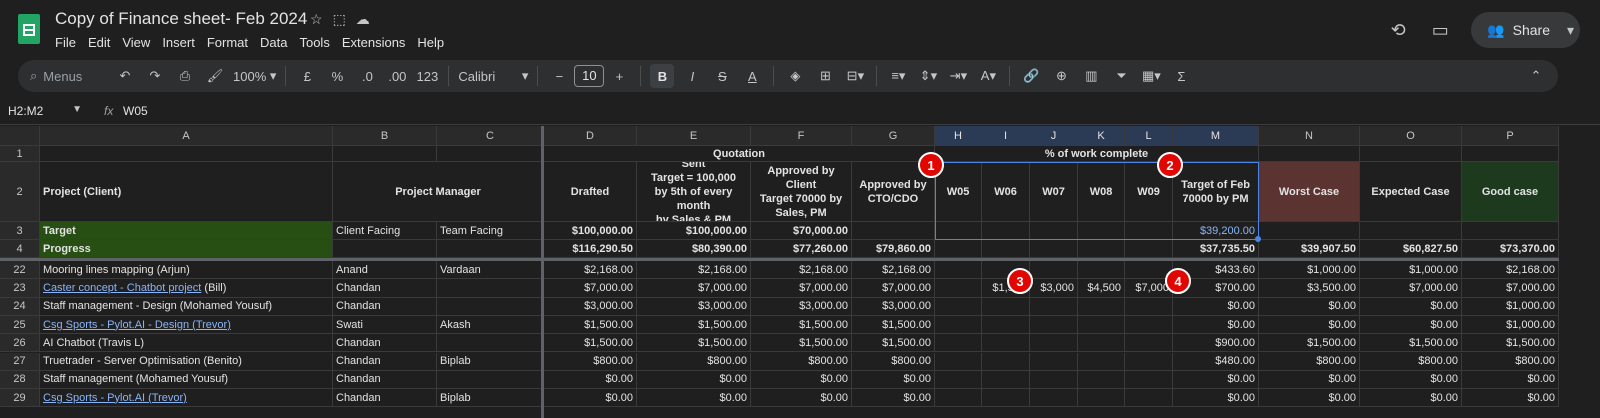 Image resolution: width=1600 pixels, height=418 pixels. What do you see at coordinates (490, 380) in the screenshot?
I see `cell-c28` at bounding box center [490, 380].